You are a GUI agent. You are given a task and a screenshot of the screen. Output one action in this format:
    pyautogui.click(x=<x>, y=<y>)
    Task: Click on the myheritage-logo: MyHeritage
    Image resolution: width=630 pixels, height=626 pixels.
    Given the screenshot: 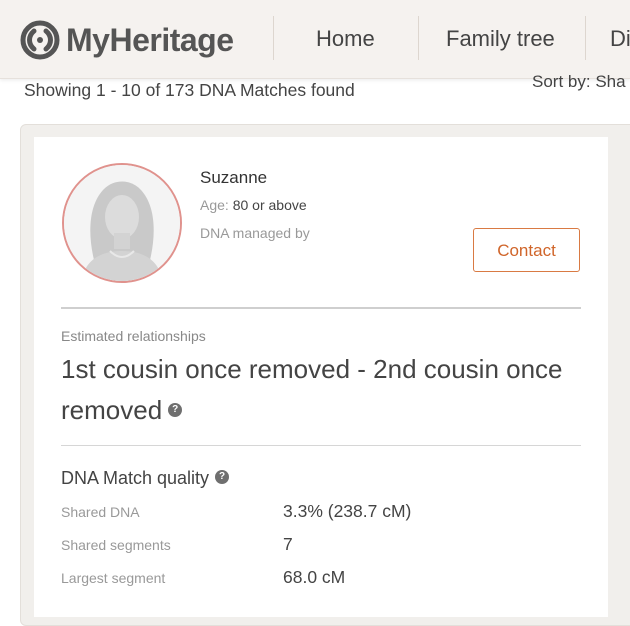 What is the action you would take?
    pyautogui.click(x=127, y=40)
    